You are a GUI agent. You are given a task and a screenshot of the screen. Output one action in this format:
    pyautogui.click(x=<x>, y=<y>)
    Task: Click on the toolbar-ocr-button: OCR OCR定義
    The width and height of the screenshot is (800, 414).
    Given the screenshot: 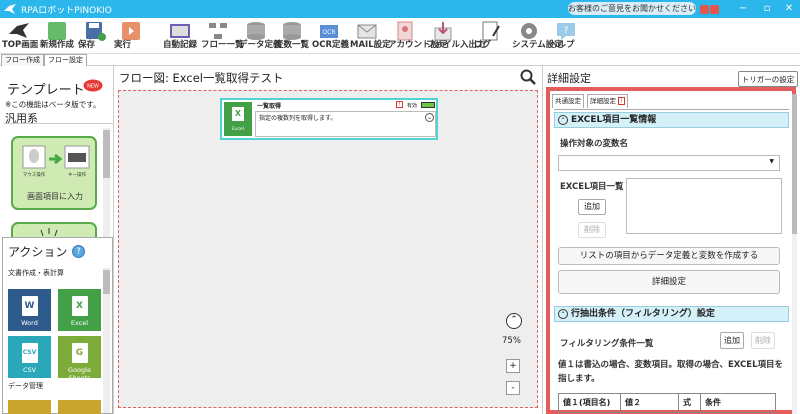 What is the action you would take?
    pyautogui.click(x=331, y=36)
    